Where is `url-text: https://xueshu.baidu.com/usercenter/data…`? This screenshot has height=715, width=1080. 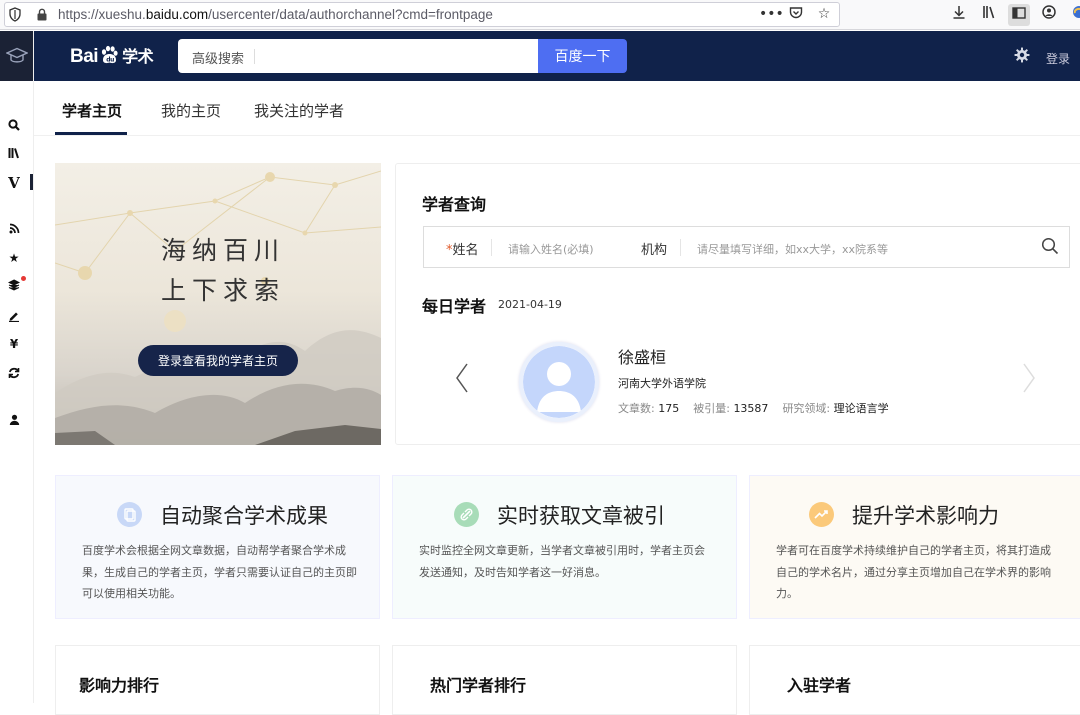
url-text: https://xueshu.baidu.com/usercenter/data… is located at coordinates (275, 14).